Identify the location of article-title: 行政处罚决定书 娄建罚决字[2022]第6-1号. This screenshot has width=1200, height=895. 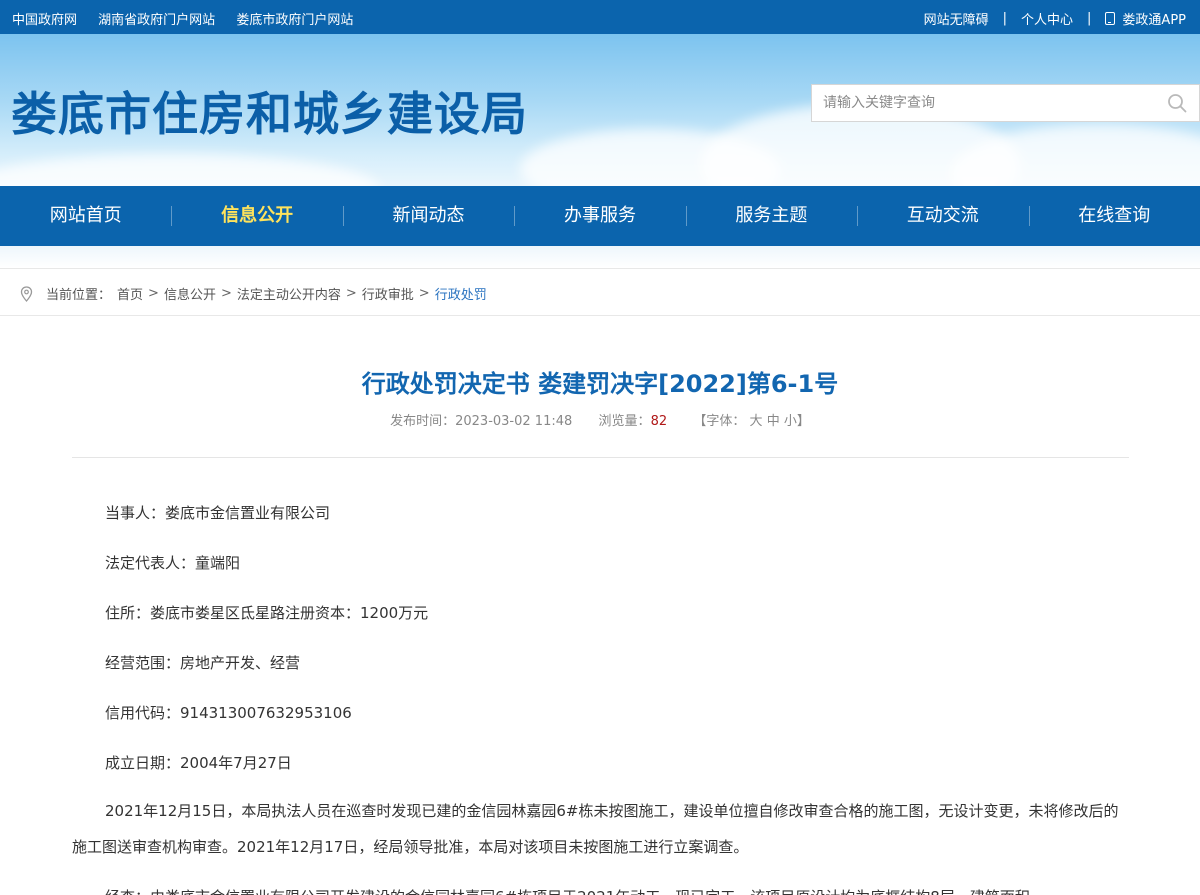
(600, 384).